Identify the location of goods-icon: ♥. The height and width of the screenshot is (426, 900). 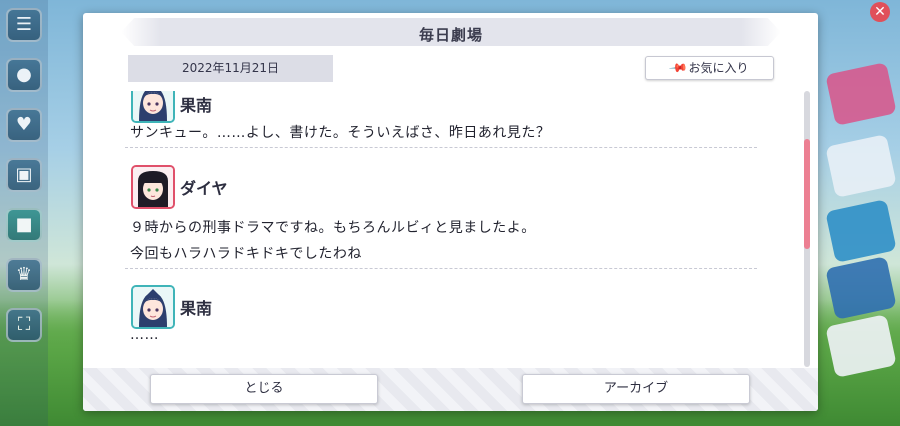
(24, 125).